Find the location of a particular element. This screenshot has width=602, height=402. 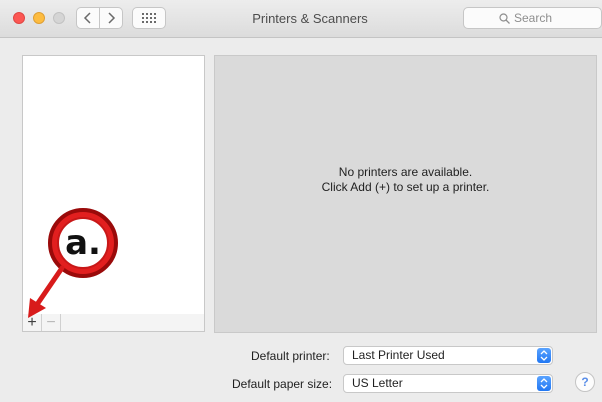

empty-state-line-1: No printers are available. is located at coordinates (405, 172).